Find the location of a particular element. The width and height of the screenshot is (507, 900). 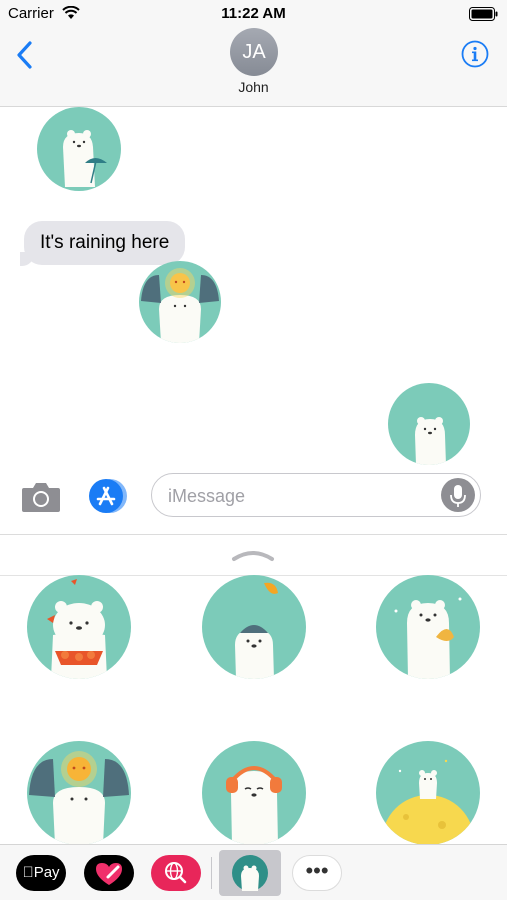

bear-orange-headphones-icon is located at coordinates (254, 805).